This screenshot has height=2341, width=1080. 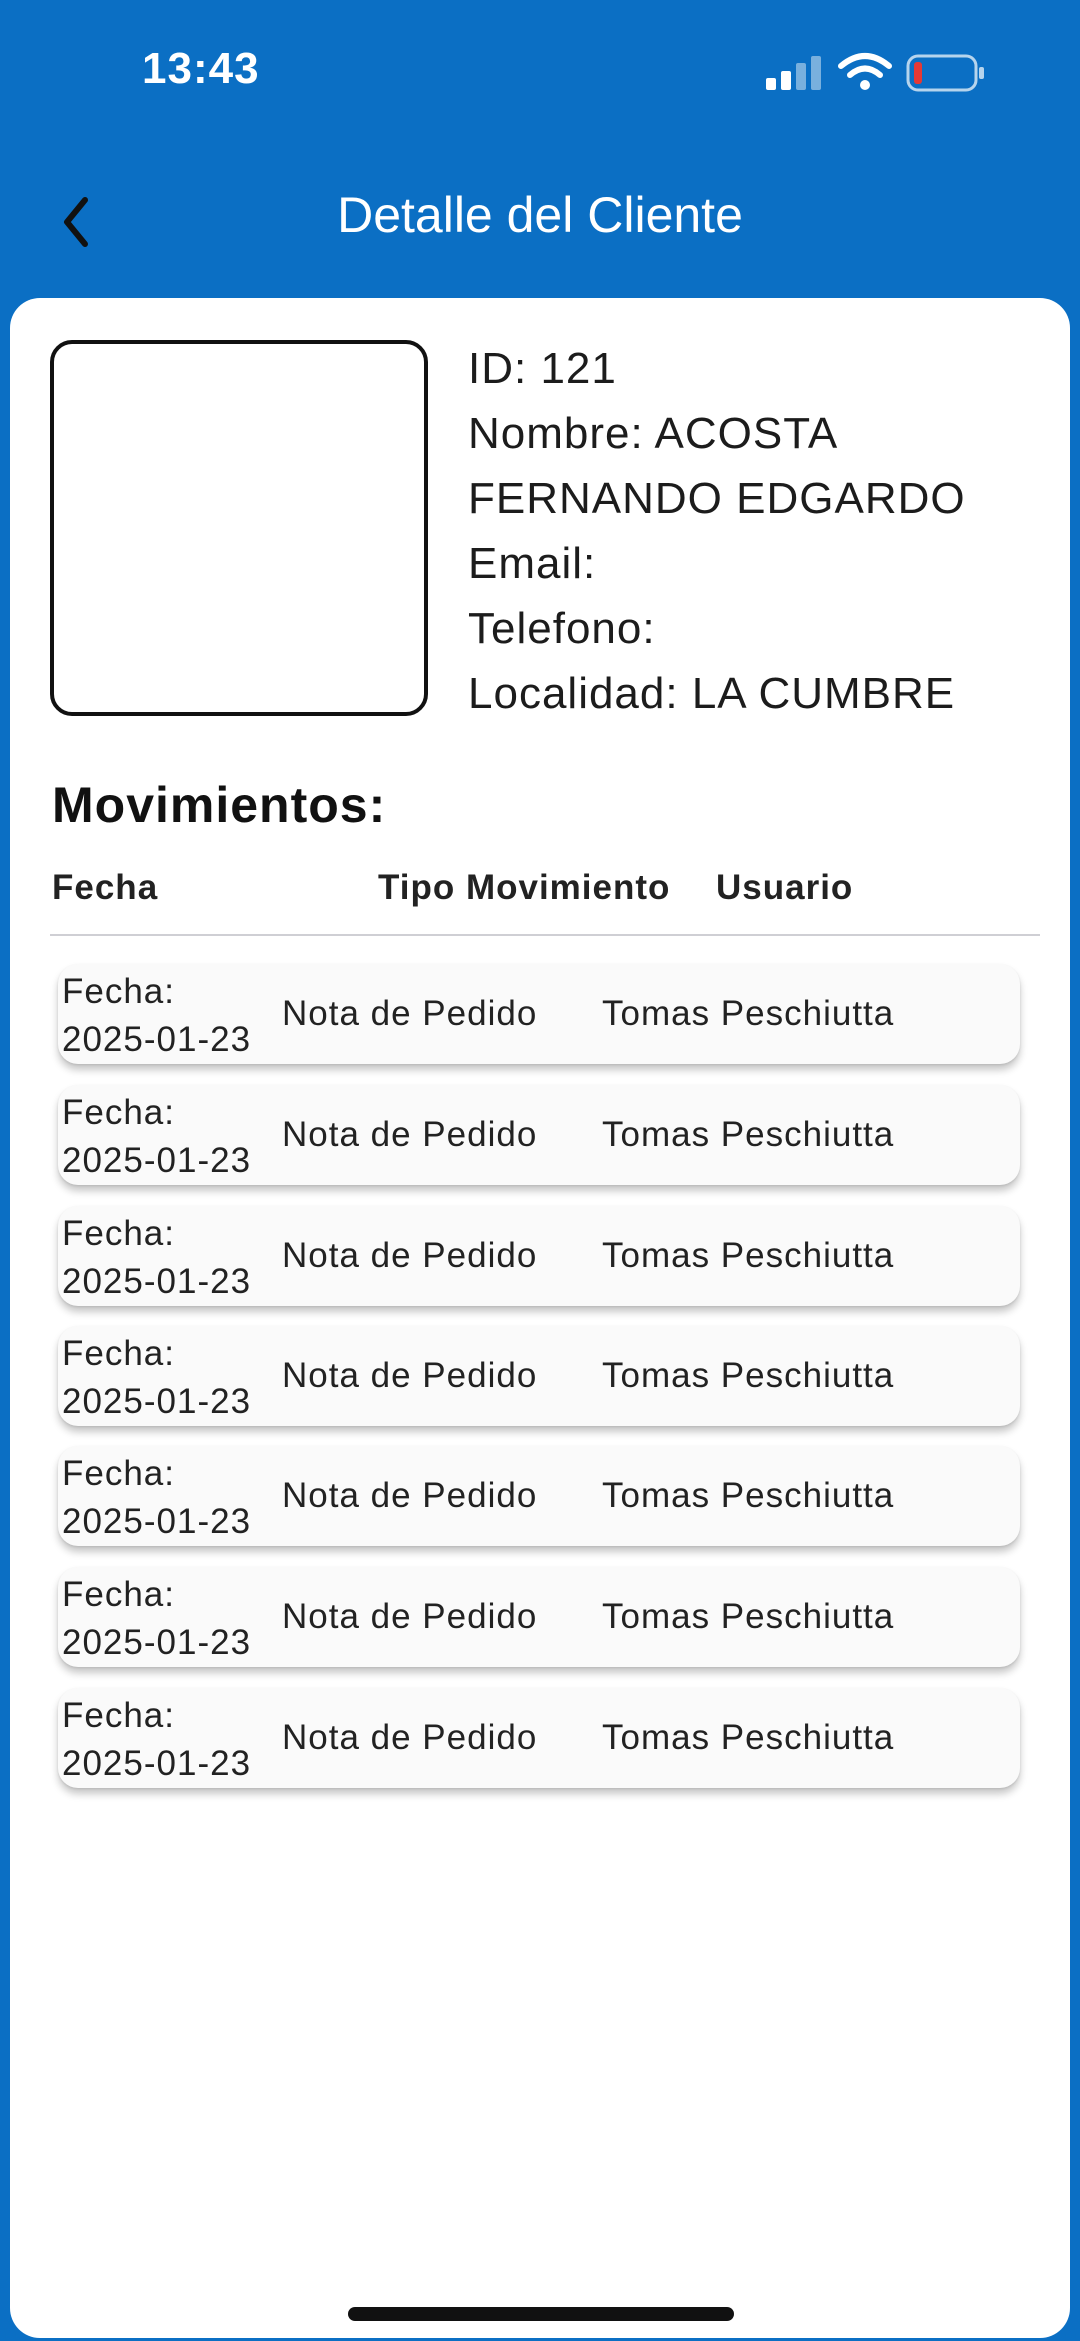 What do you see at coordinates (945, 73) in the screenshot?
I see `battery-icon` at bounding box center [945, 73].